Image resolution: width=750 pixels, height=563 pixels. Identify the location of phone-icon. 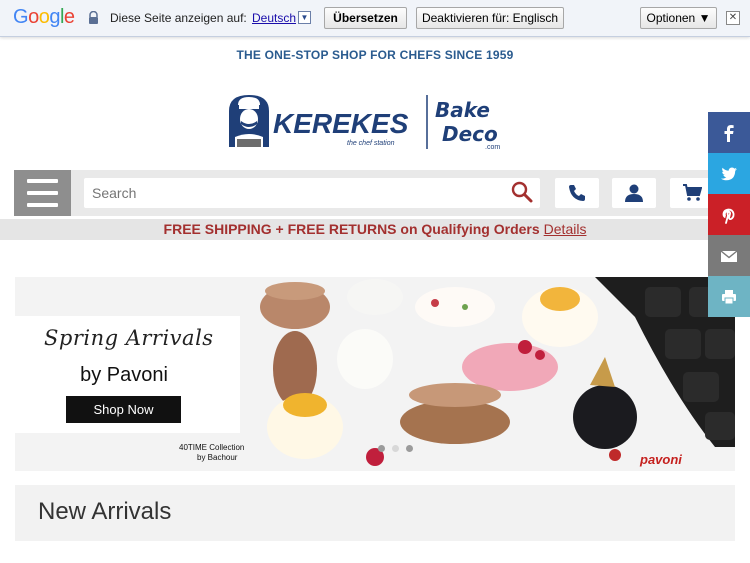
(577, 193).